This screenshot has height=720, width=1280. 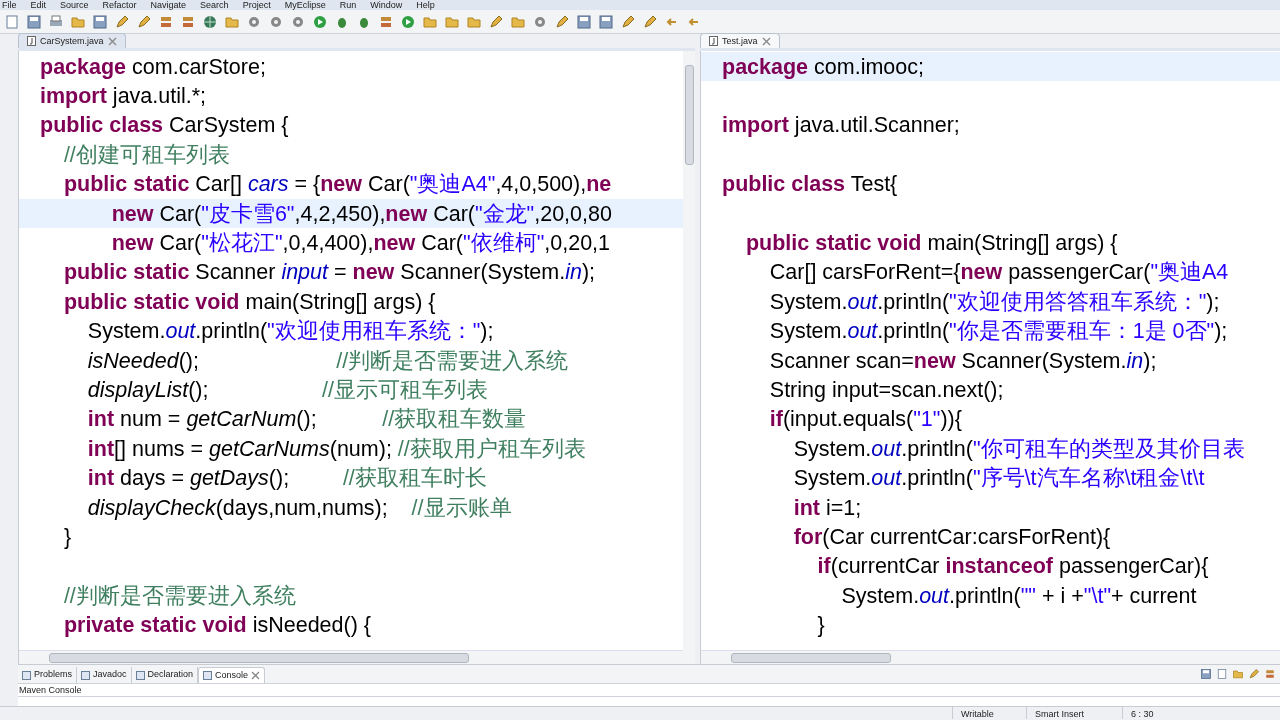 What do you see at coordinates (386, 5) in the screenshot?
I see `menu-item: Window` at bounding box center [386, 5].